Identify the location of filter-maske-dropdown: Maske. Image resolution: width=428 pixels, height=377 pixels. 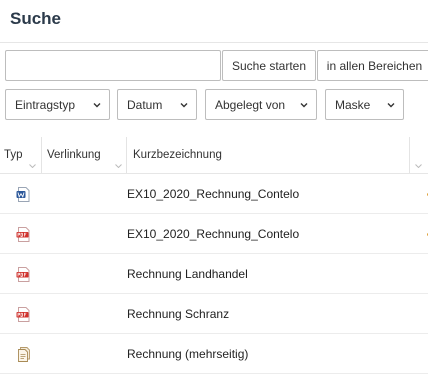
(364, 104).